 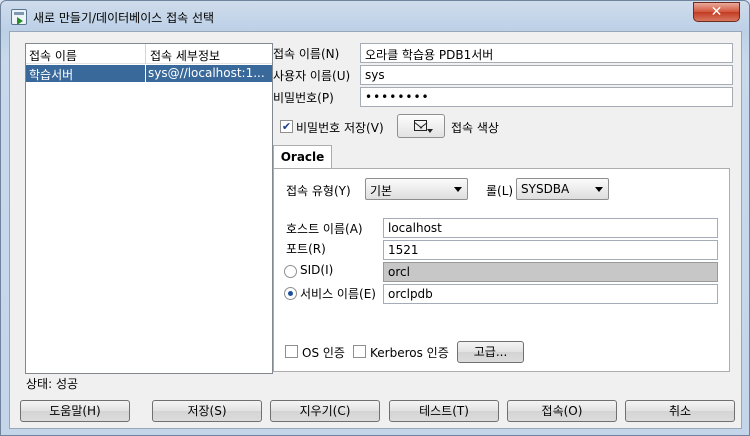 What do you see at coordinates (324, 229) in the screenshot?
I see `host-label: 호스트 이름(A)` at bounding box center [324, 229].